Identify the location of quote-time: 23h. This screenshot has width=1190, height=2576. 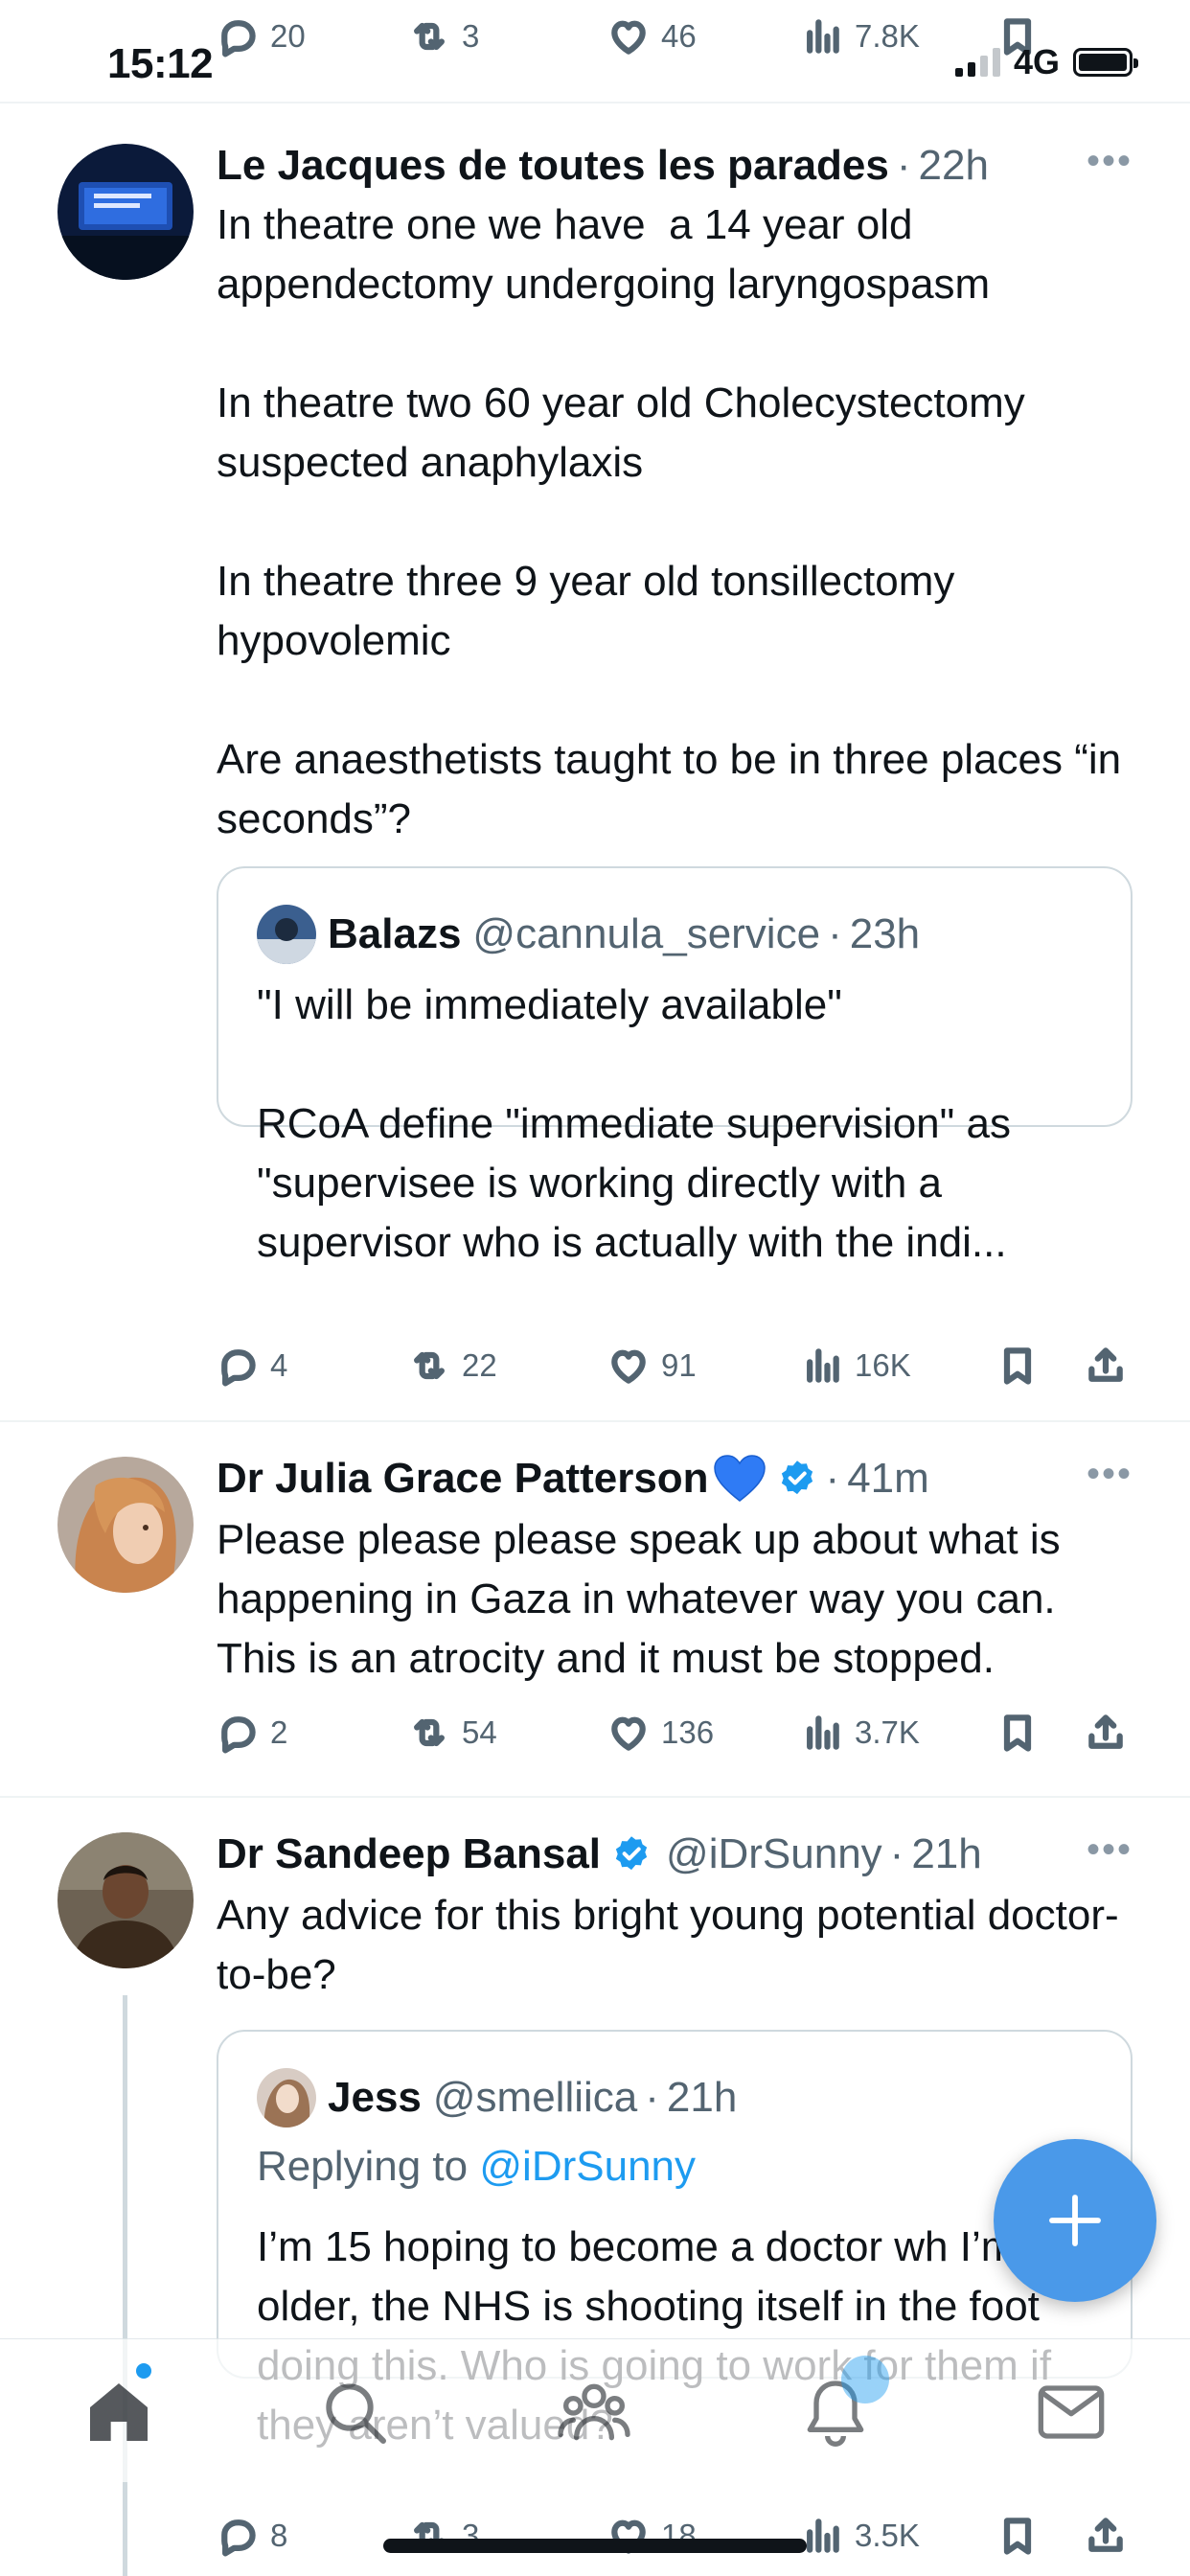
(885, 933).